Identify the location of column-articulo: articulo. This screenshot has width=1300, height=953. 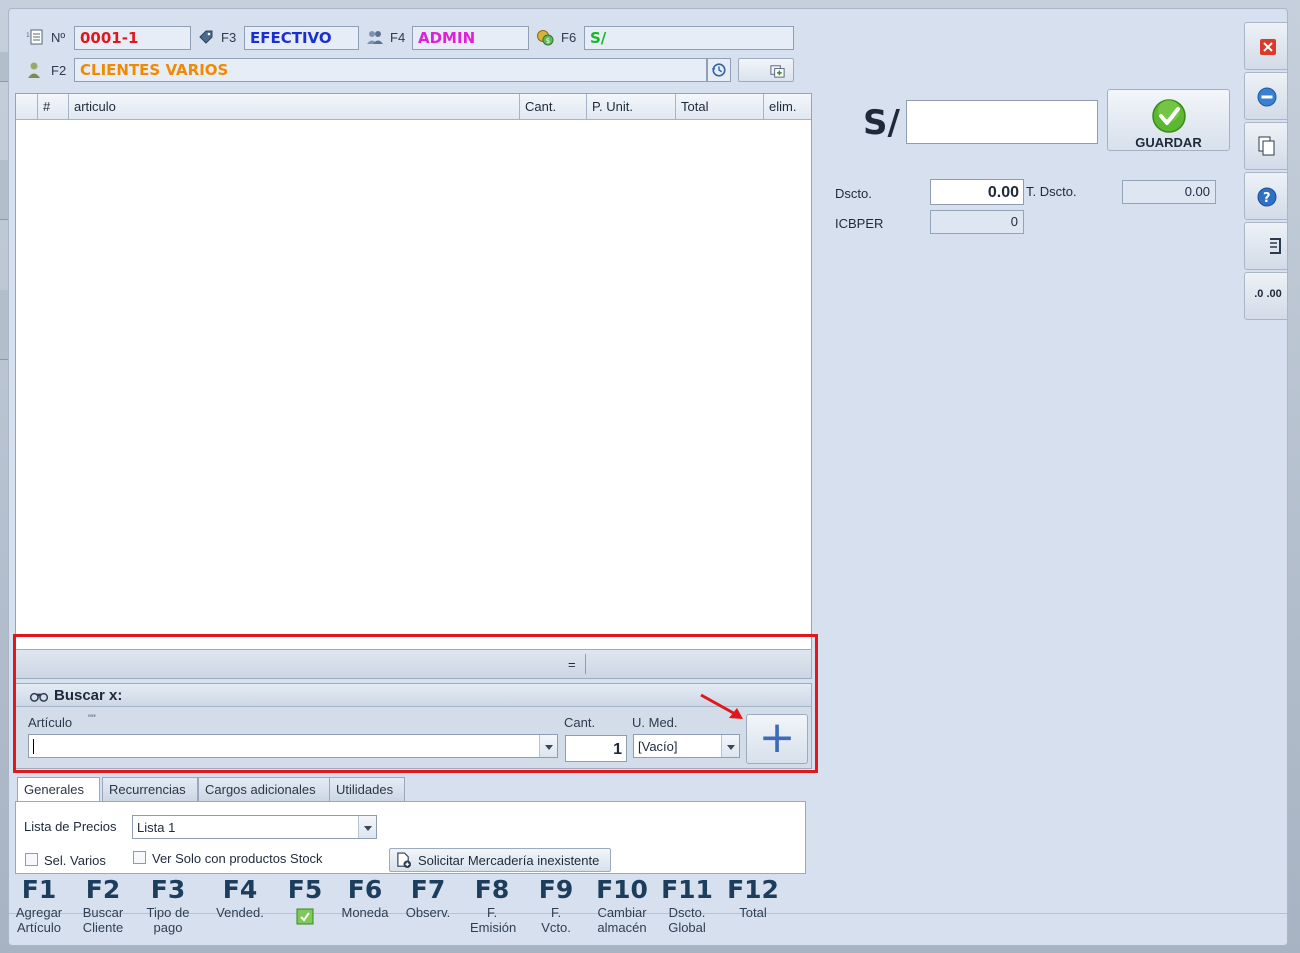
(294, 107).